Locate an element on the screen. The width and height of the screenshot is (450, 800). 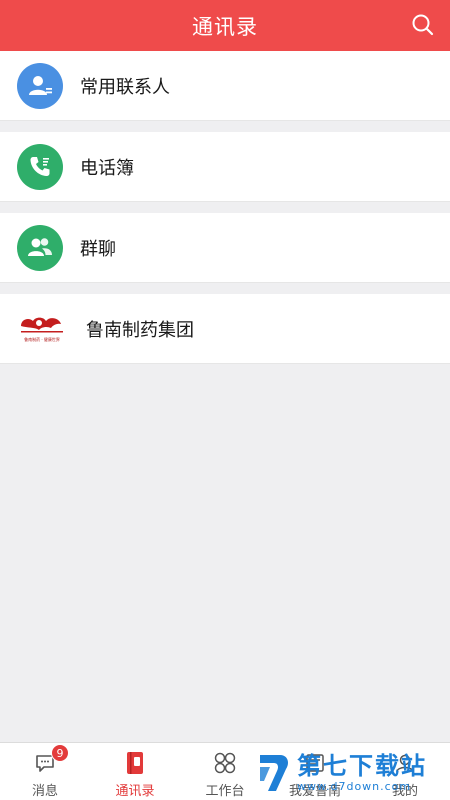
watermark-title: 第七下载站 is located at coordinates (362, 766).